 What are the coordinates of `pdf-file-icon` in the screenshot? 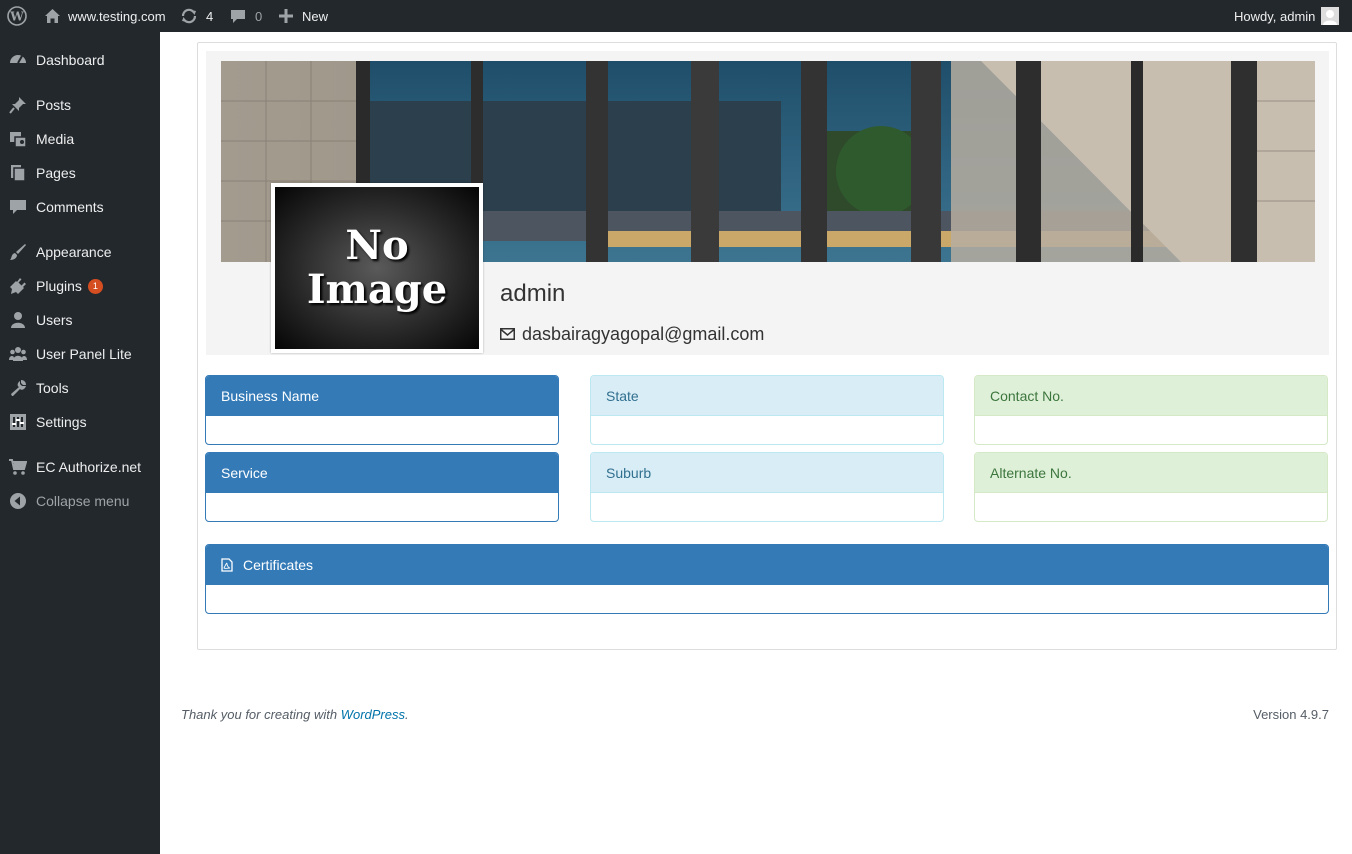 It's located at (227, 564).